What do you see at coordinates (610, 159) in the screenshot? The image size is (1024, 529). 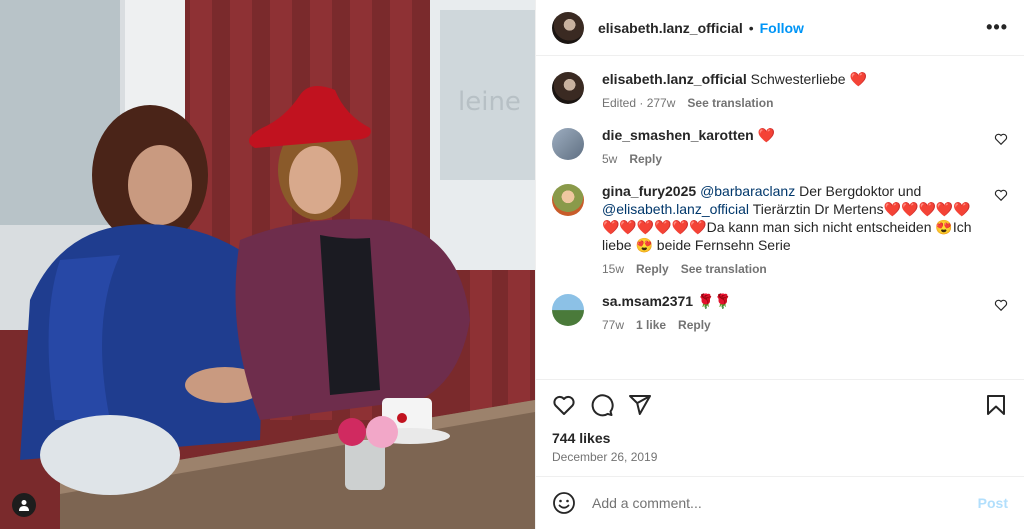 I see `comment-time: 5w` at bounding box center [610, 159].